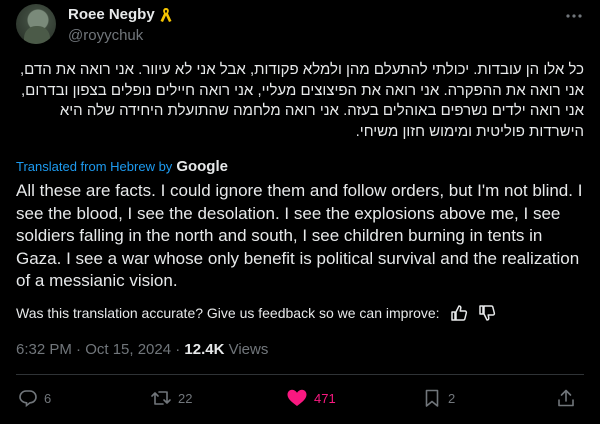  What do you see at coordinates (452, 398) in the screenshot?
I see `bookmark-count: 2` at bounding box center [452, 398].